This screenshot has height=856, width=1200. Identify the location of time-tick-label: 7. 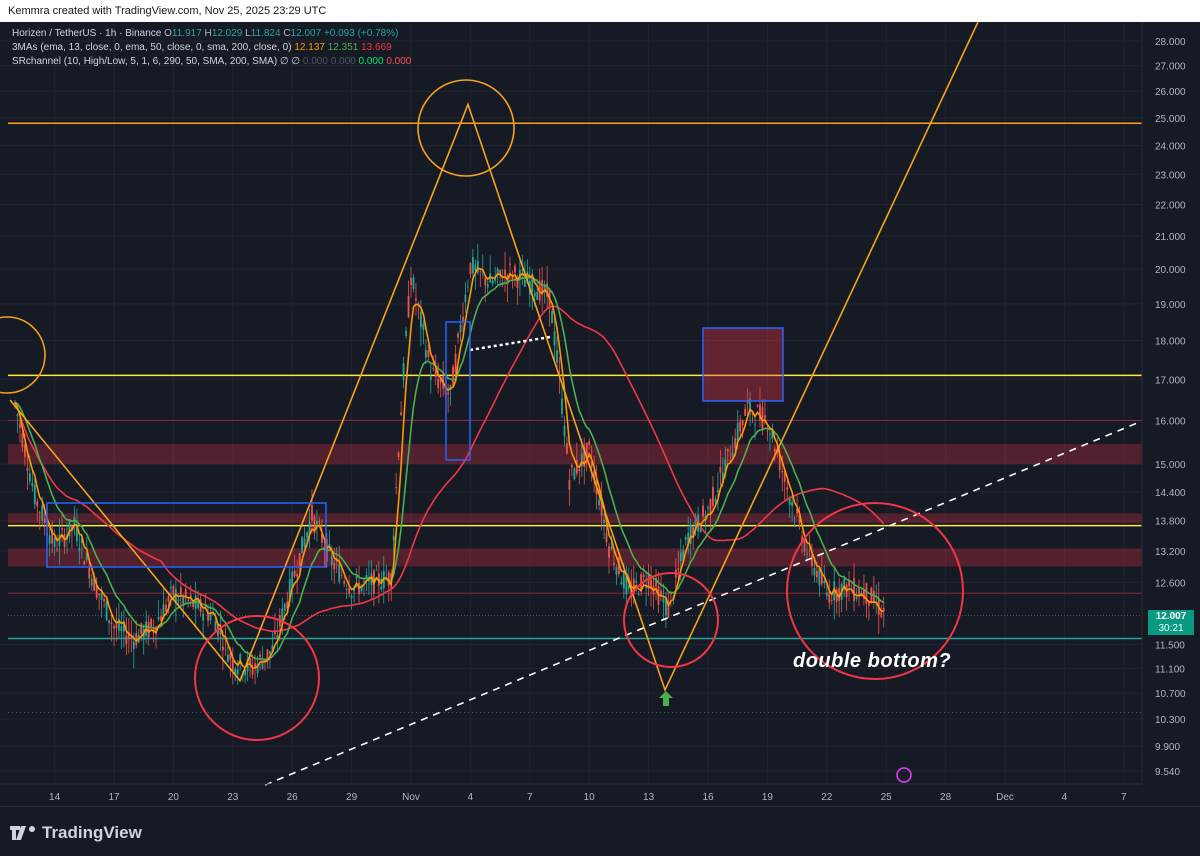
(1124, 797).